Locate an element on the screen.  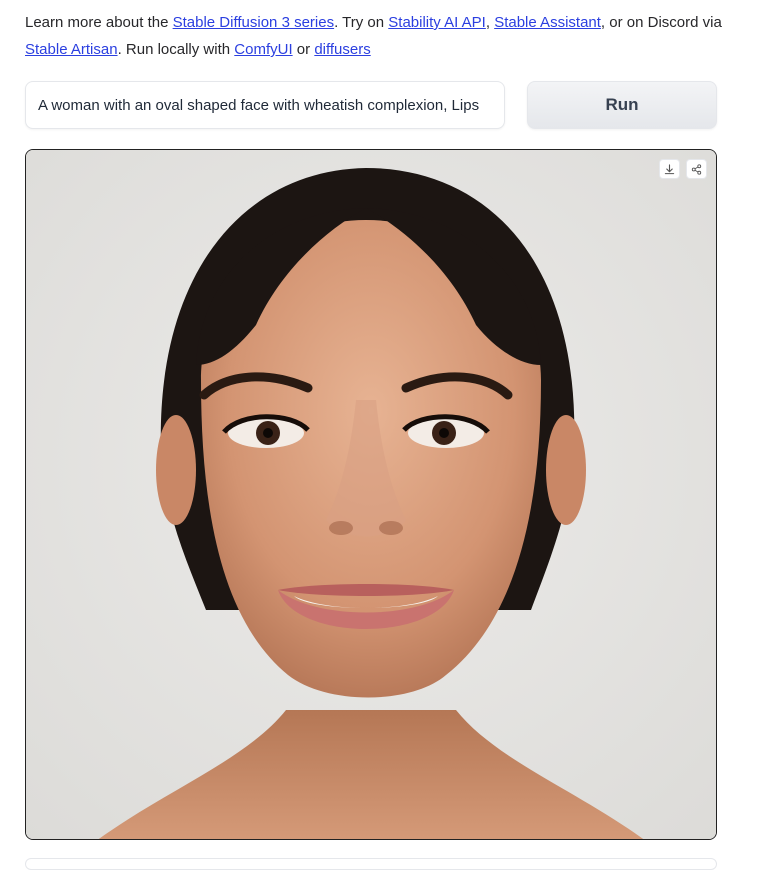
intro-text-1: Learn more about the is located at coordinates (99, 22).